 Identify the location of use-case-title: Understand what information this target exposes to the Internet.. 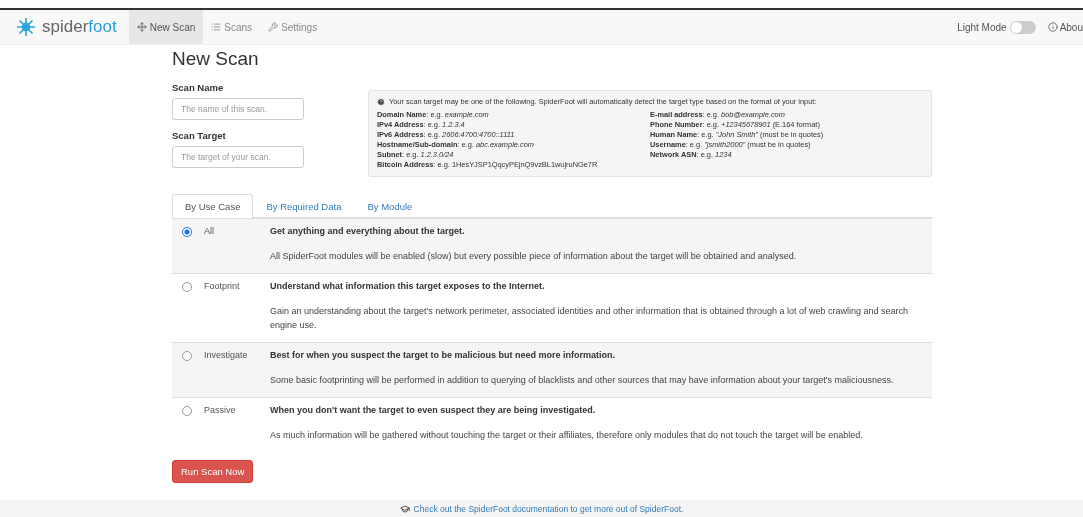
(408, 286).